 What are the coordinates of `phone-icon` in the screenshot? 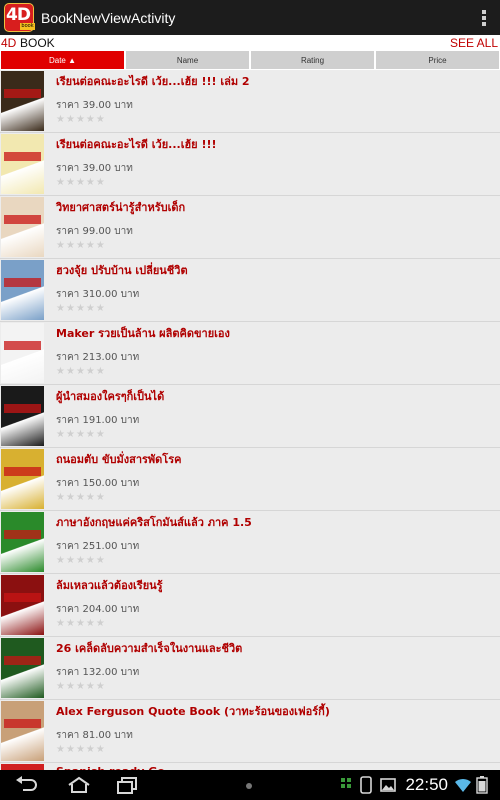 It's located at (366, 785).